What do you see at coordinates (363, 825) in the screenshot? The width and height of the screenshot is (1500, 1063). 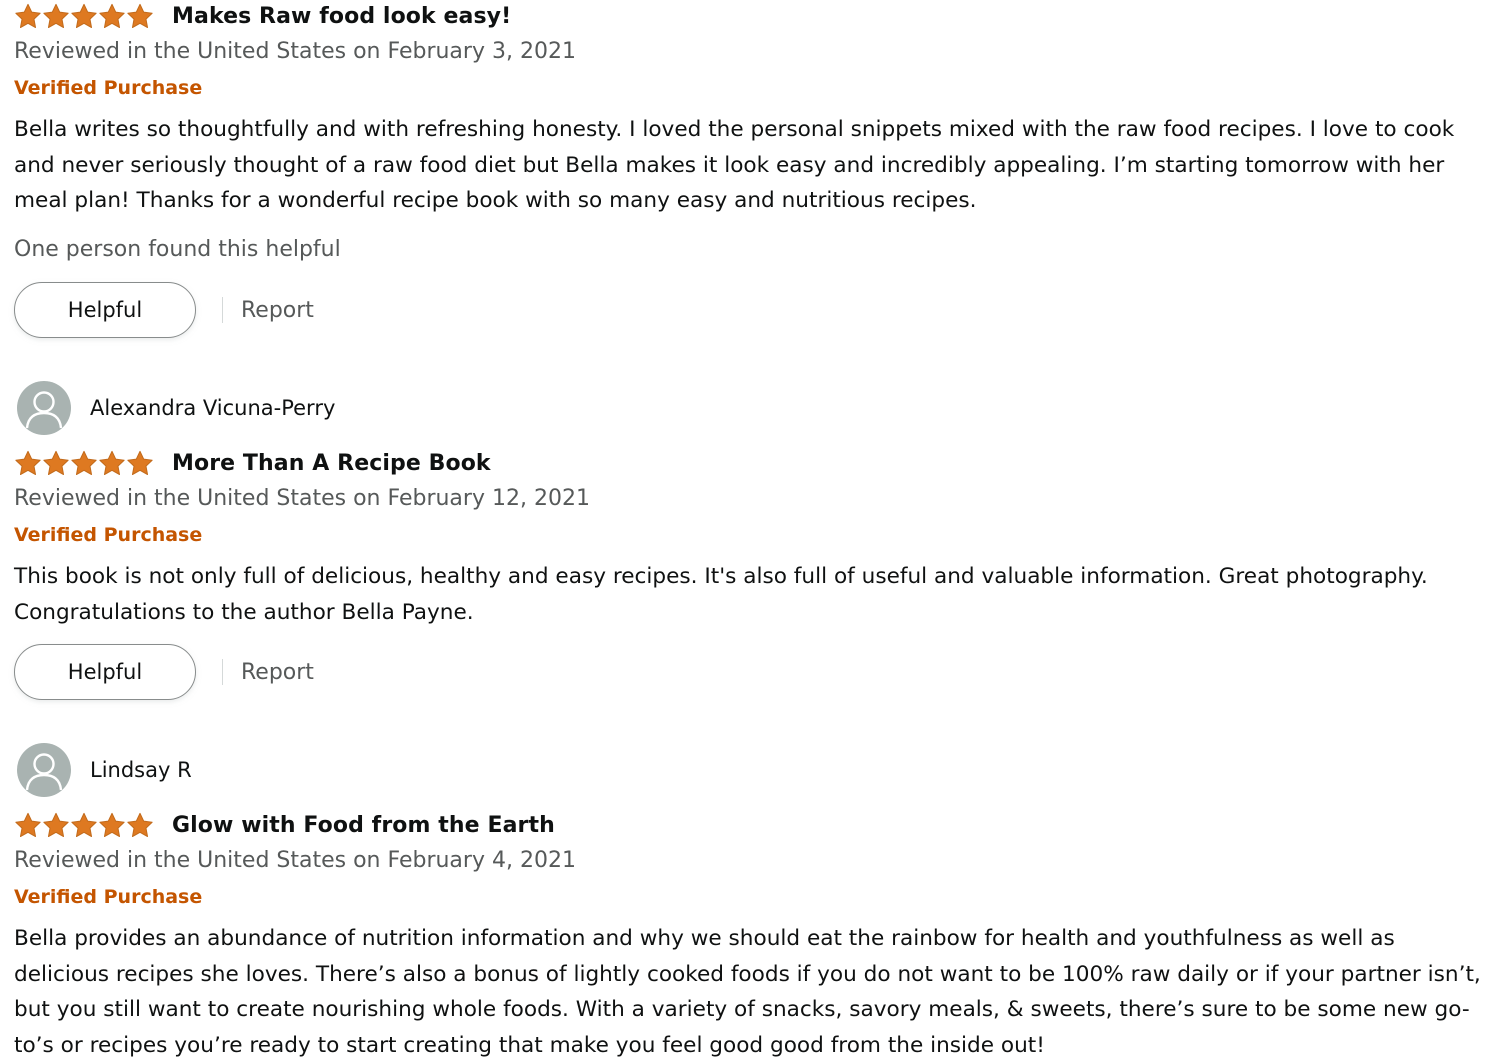 I see `review-title: Glow with Food from the Earth` at bounding box center [363, 825].